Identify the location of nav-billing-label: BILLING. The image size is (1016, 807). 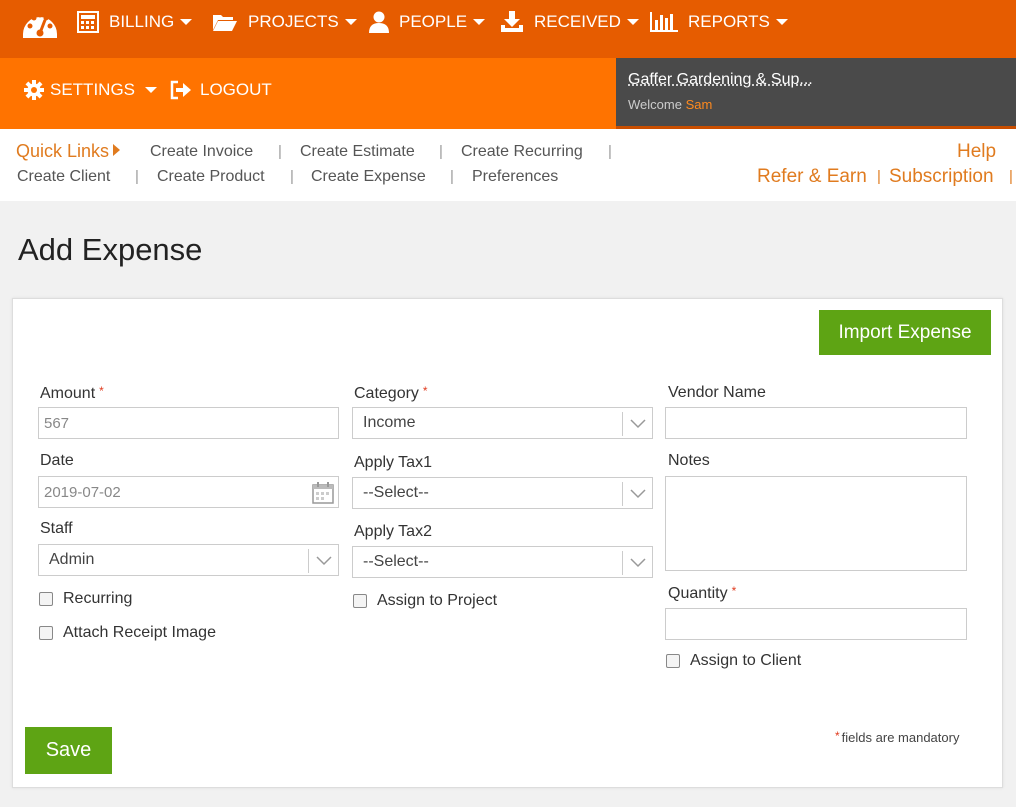
(142, 21).